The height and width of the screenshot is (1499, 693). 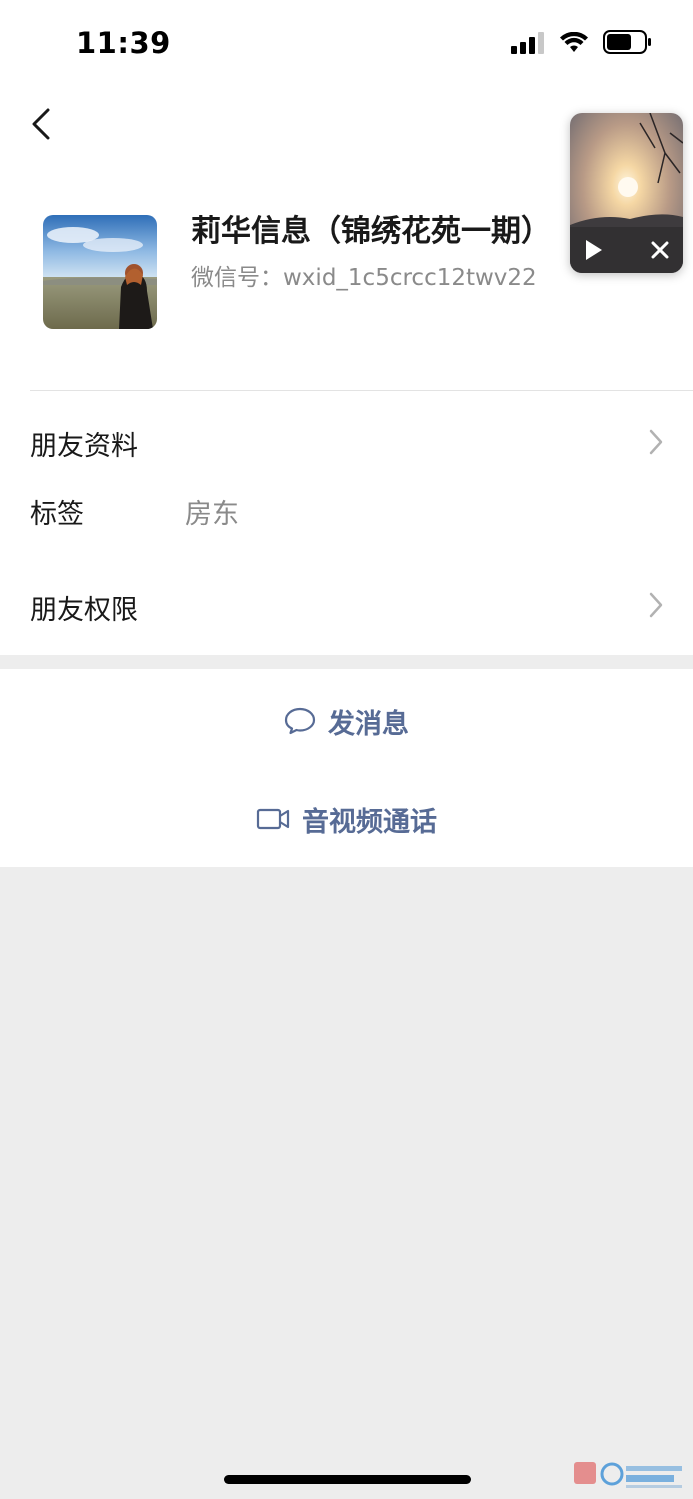 I want to click on video-camera-icon, so click(x=273, y=819).